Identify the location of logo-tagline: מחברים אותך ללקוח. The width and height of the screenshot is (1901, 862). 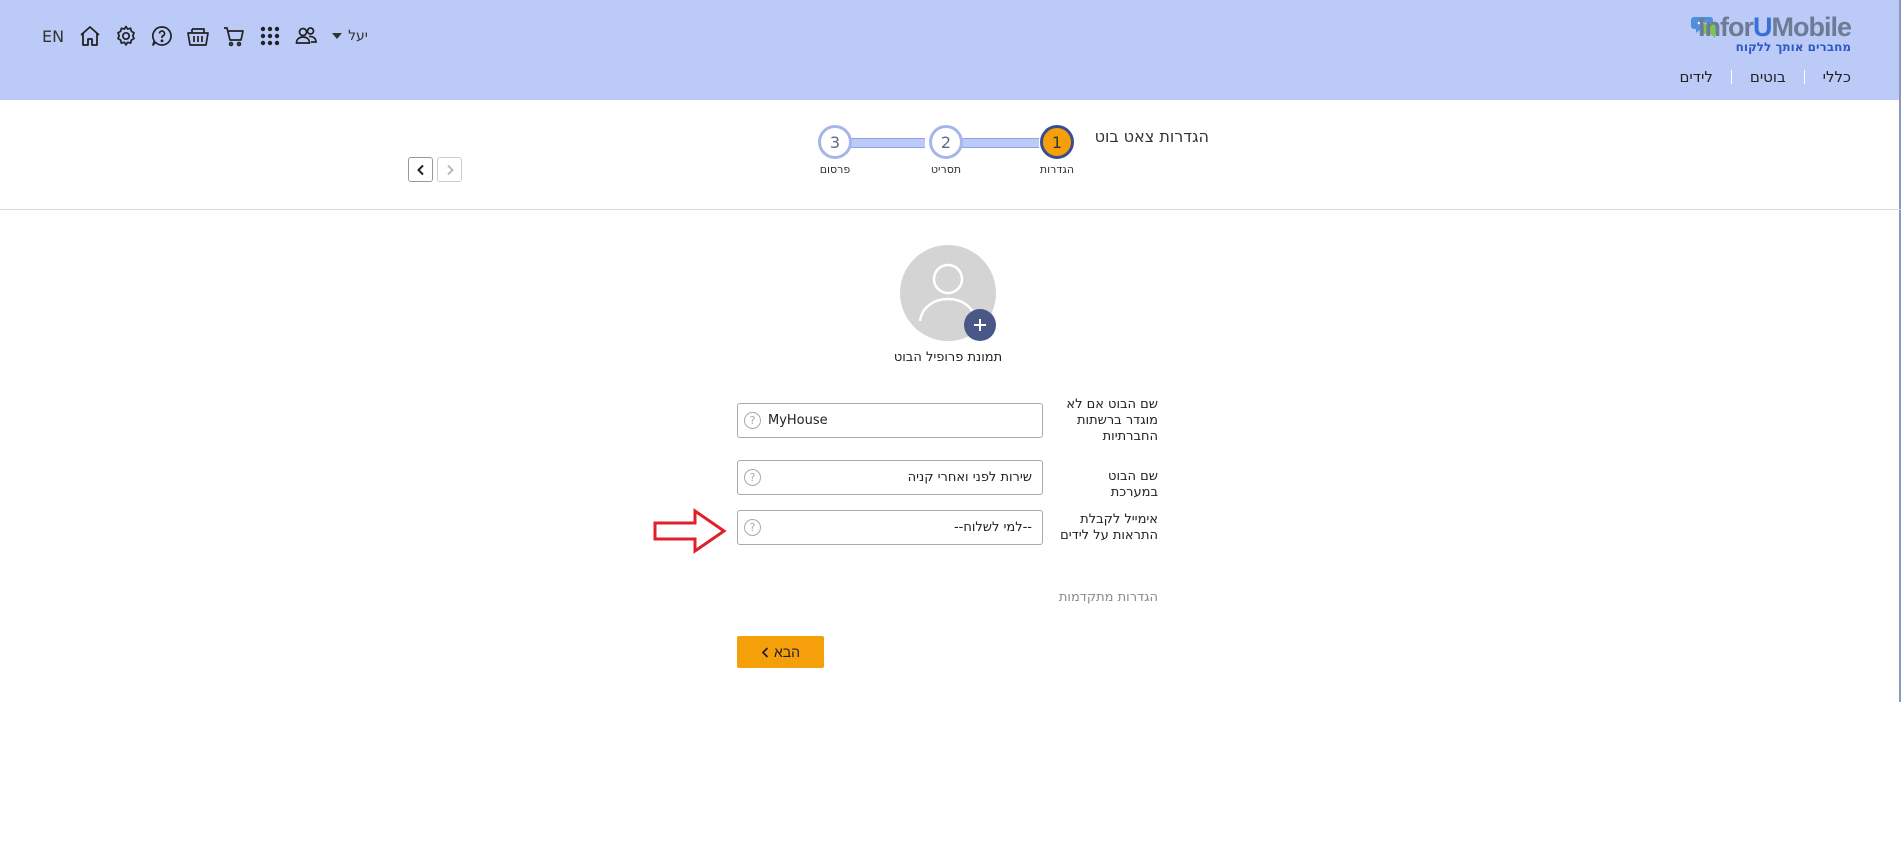
(1793, 47).